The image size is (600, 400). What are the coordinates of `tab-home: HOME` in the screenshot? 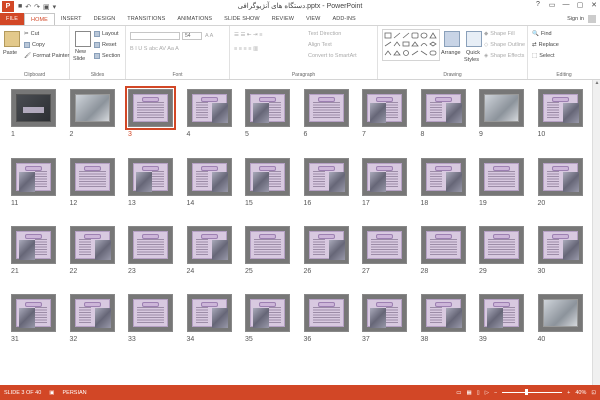 It's located at (39, 19).